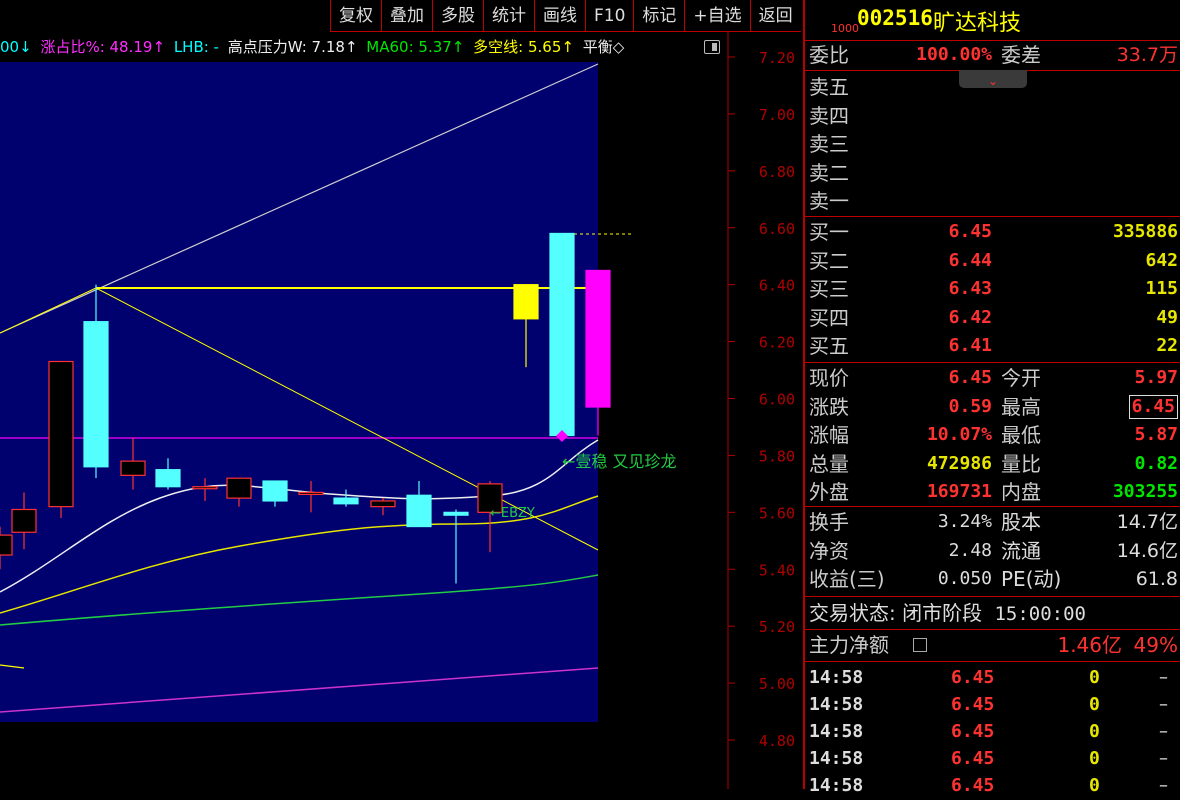 Image resolution: width=1180 pixels, height=800 pixels. I want to click on stat2-value: 2.48, so click(970, 550).